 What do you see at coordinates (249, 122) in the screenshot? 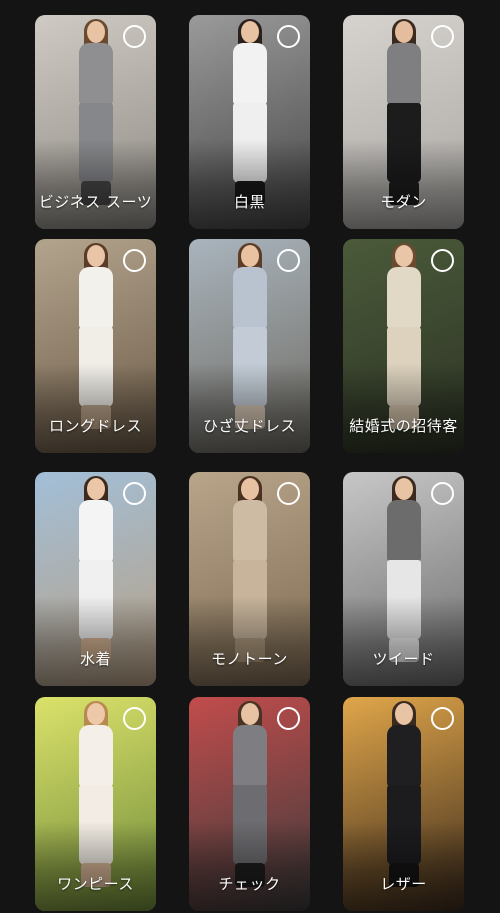
I see `style-card: 白黒` at bounding box center [249, 122].